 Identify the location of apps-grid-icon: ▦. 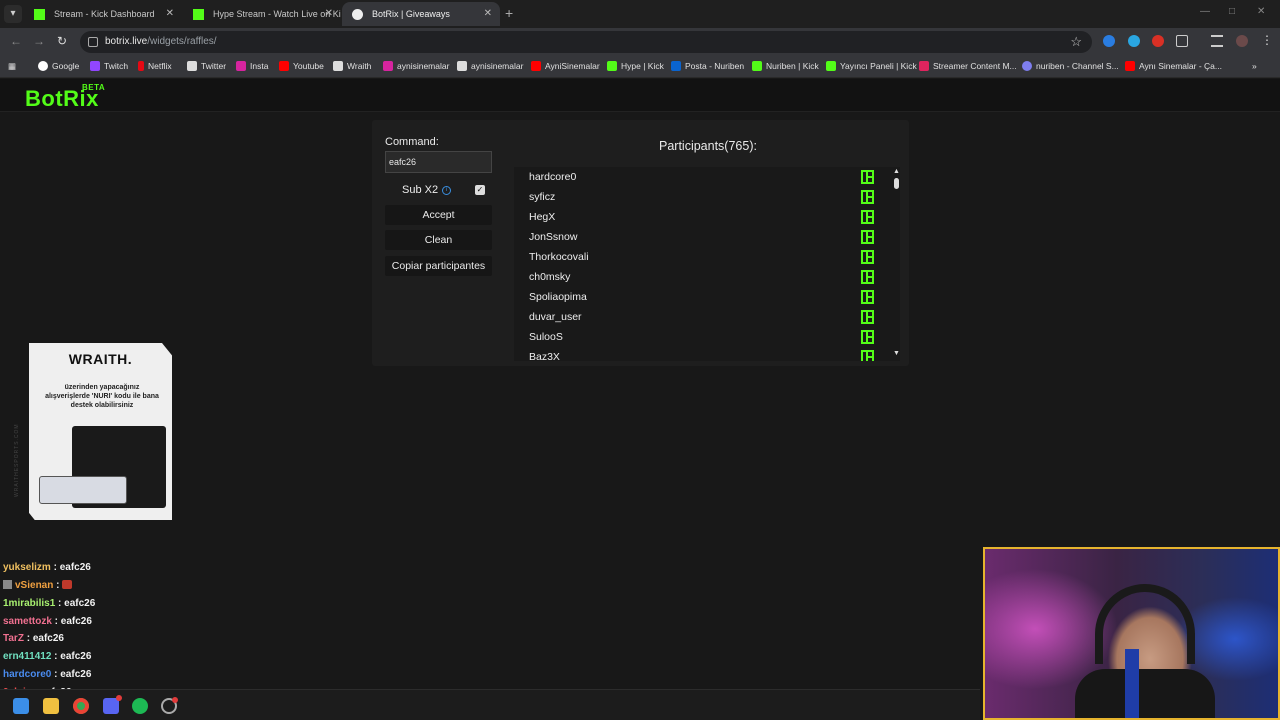
(12, 66).